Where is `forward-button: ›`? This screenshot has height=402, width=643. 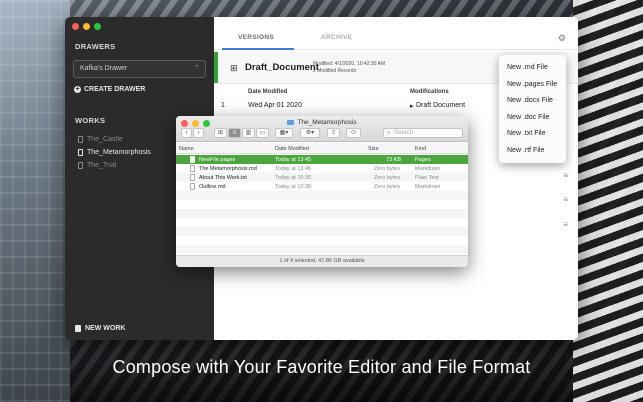 forward-button: › is located at coordinates (198, 133).